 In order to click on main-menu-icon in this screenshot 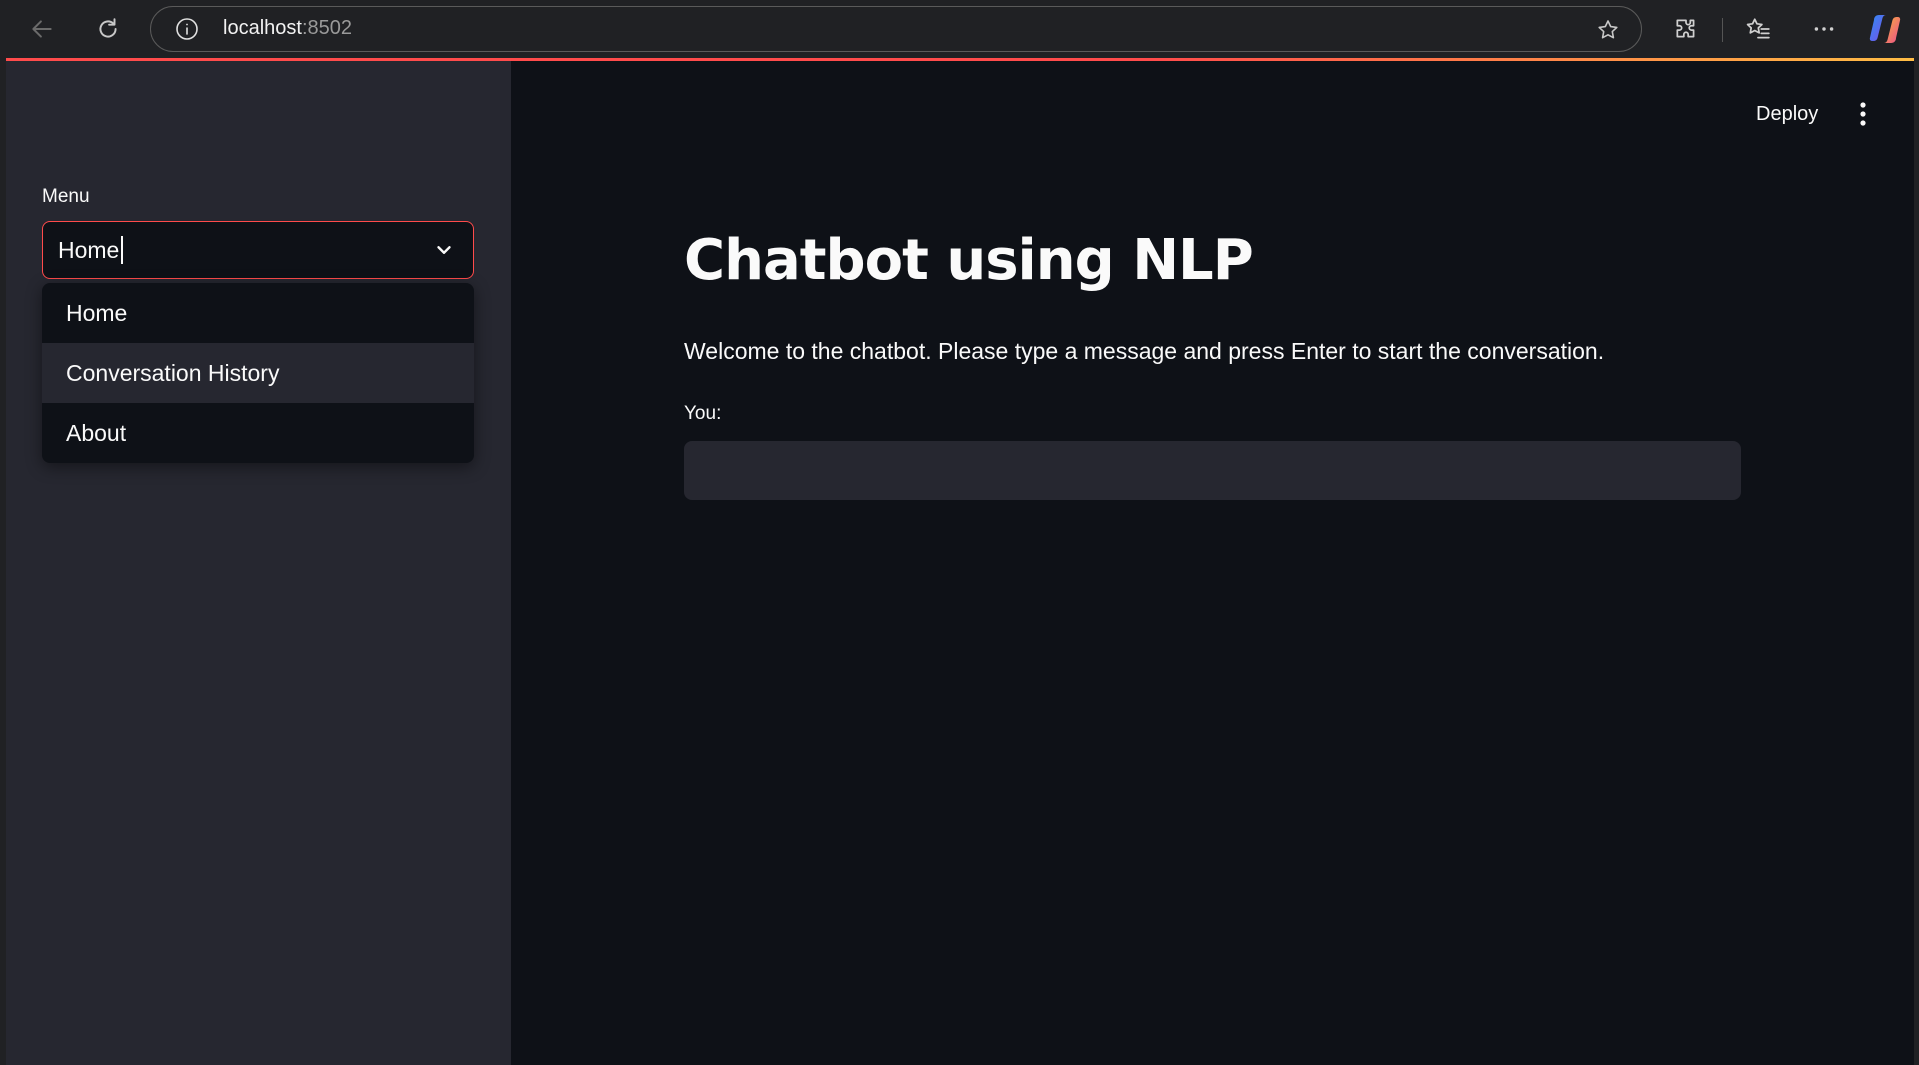, I will do `click(1863, 114)`.